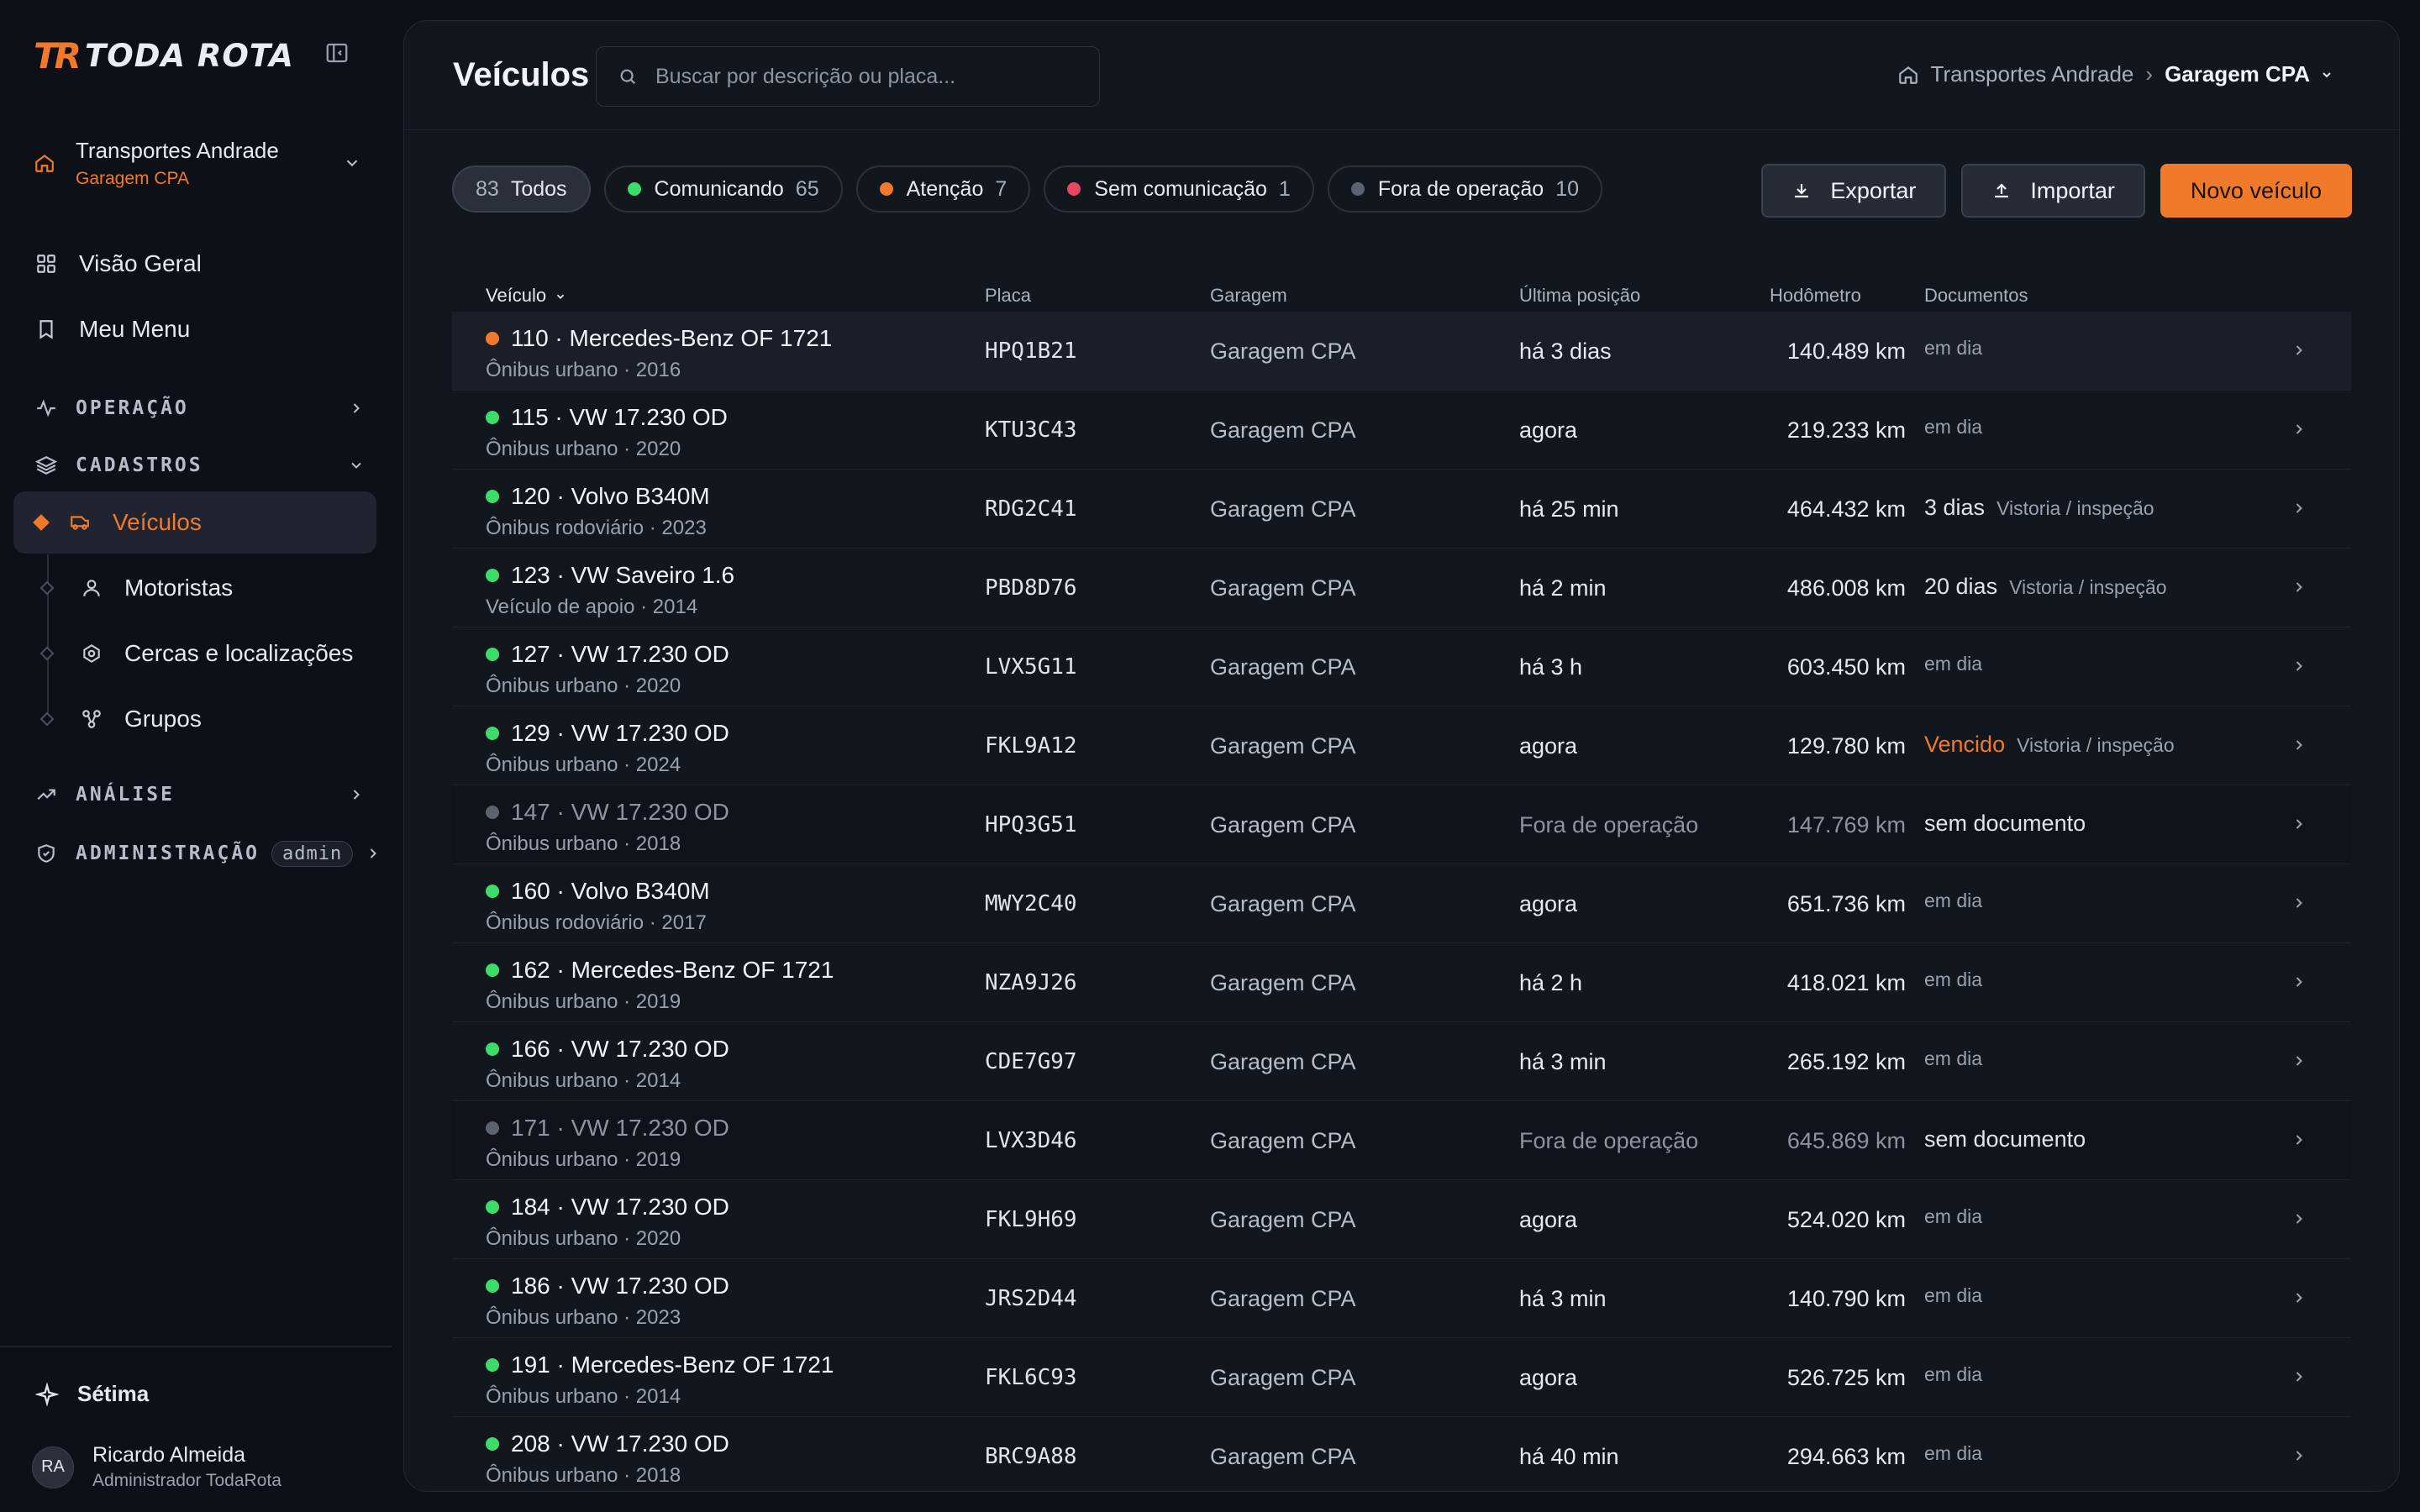 The image size is (2420, 1512). I want to click on status-dot, so click(493, 417).